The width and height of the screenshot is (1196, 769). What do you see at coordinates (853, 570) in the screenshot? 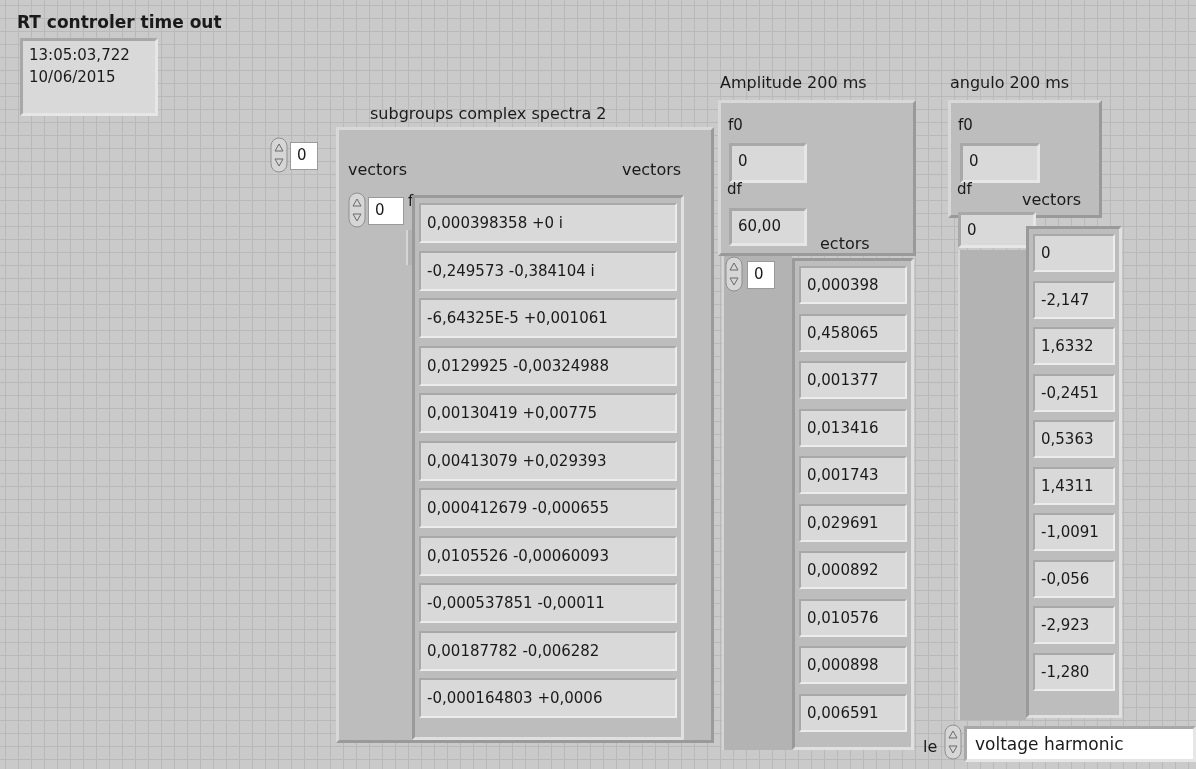
I see `value-display: 0,000892` at bounding box center [853, 570].